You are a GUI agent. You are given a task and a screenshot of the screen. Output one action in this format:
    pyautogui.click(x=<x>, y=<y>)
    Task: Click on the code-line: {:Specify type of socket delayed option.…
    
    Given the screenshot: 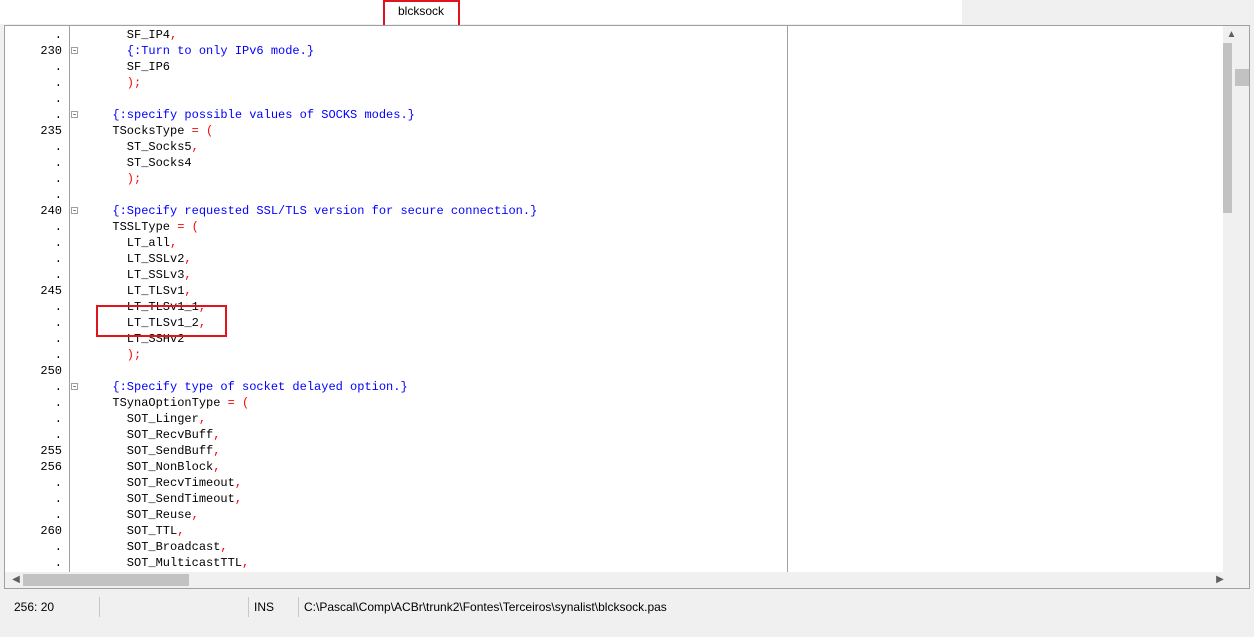 What is the action you would take?
    pyautogui.click(x=253, y=387)
    